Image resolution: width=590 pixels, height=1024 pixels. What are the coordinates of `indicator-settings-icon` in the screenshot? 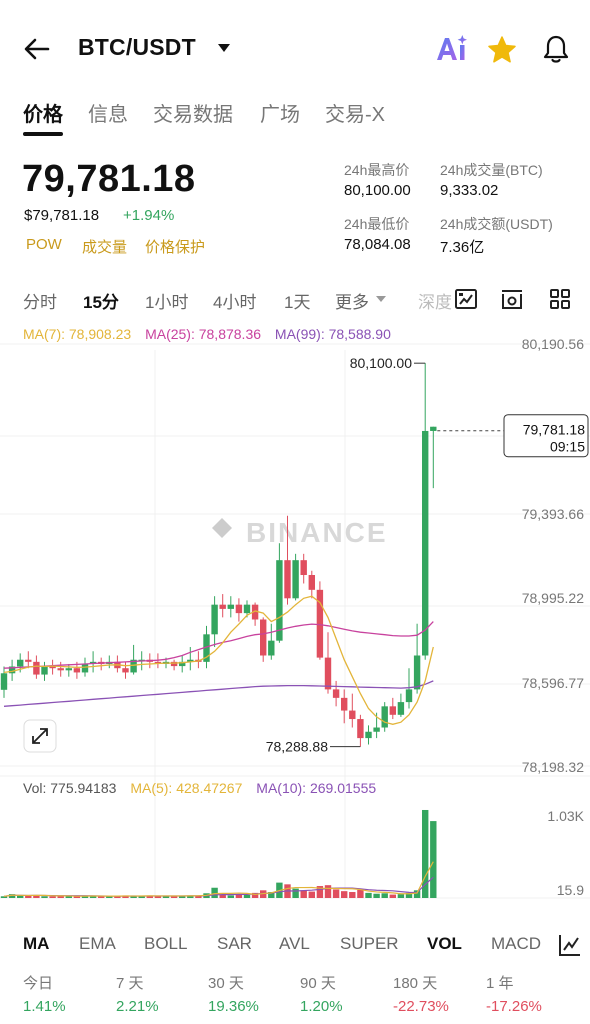 It's located at (512, 299).